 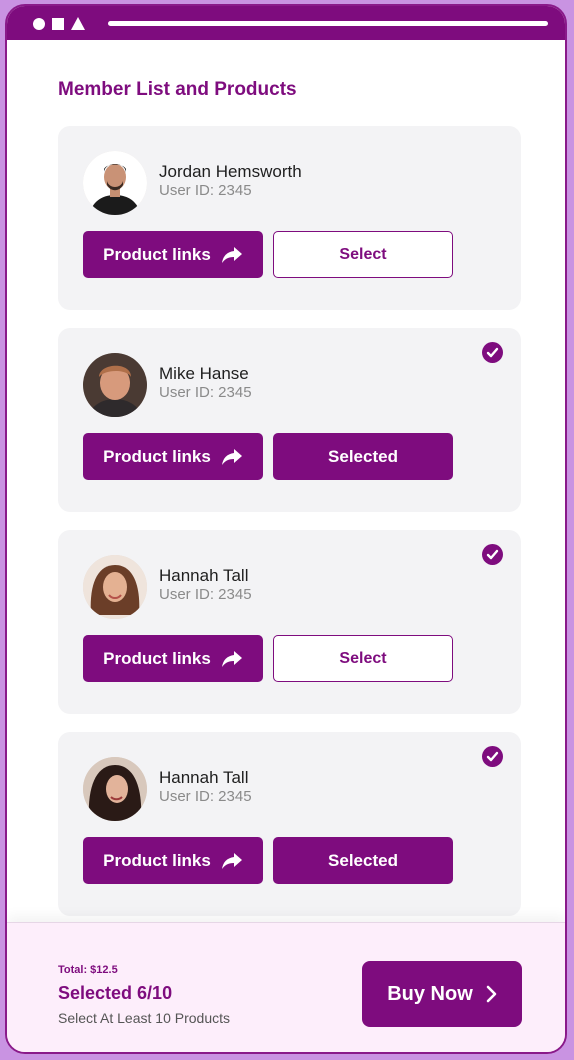 I want to click on address-bar, so click(x=328, y=23).